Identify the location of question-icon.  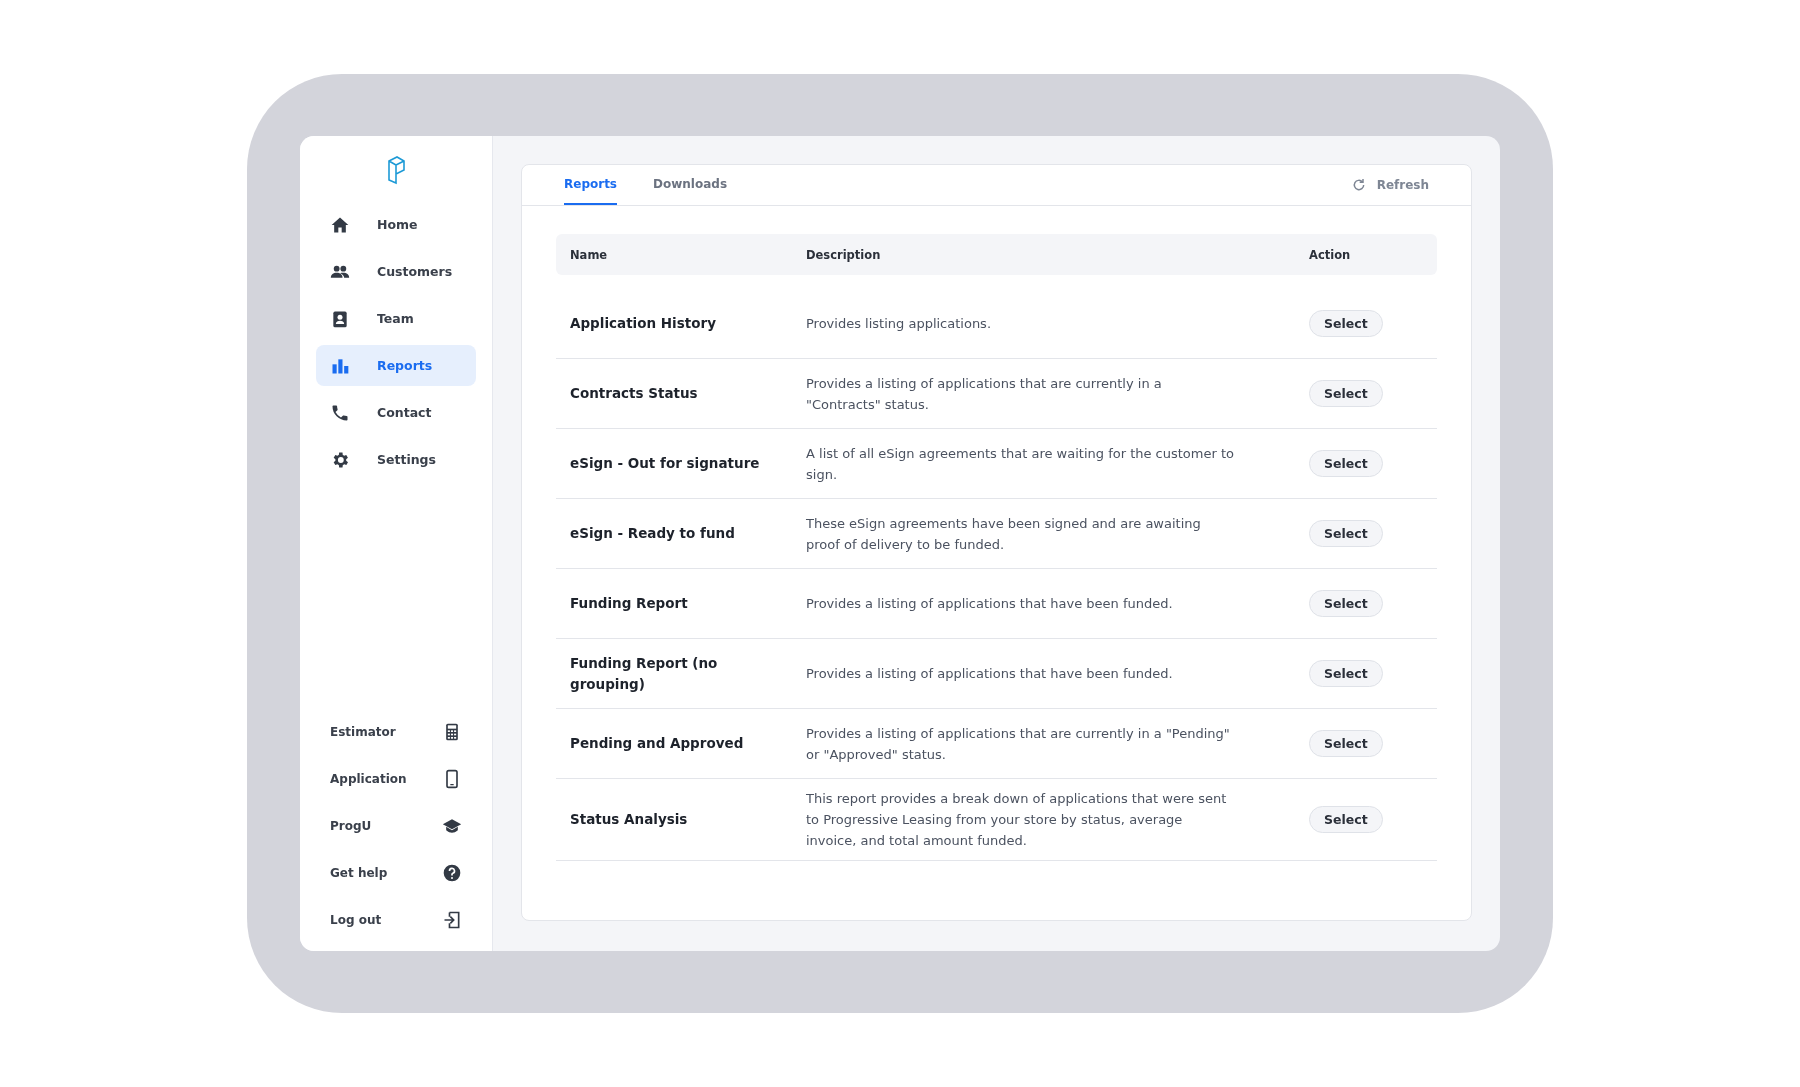
(452, 872).